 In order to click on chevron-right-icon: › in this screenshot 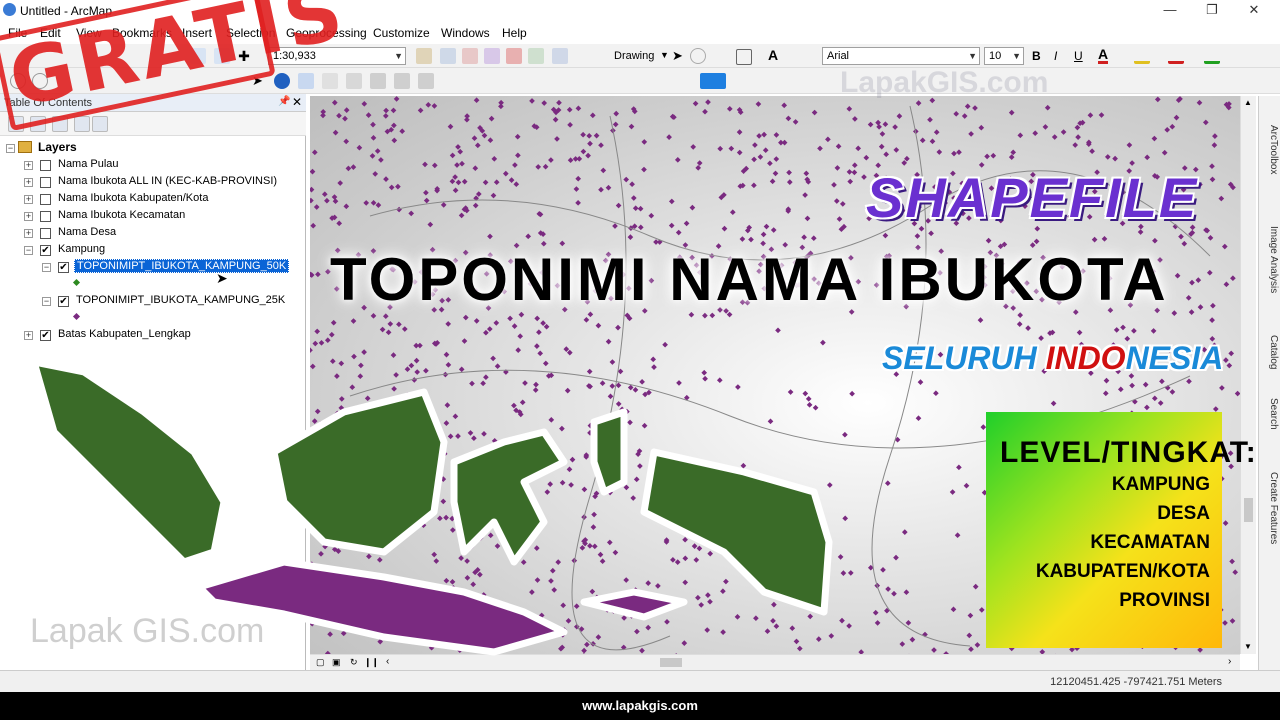, I will do `click(1229, 661)`.